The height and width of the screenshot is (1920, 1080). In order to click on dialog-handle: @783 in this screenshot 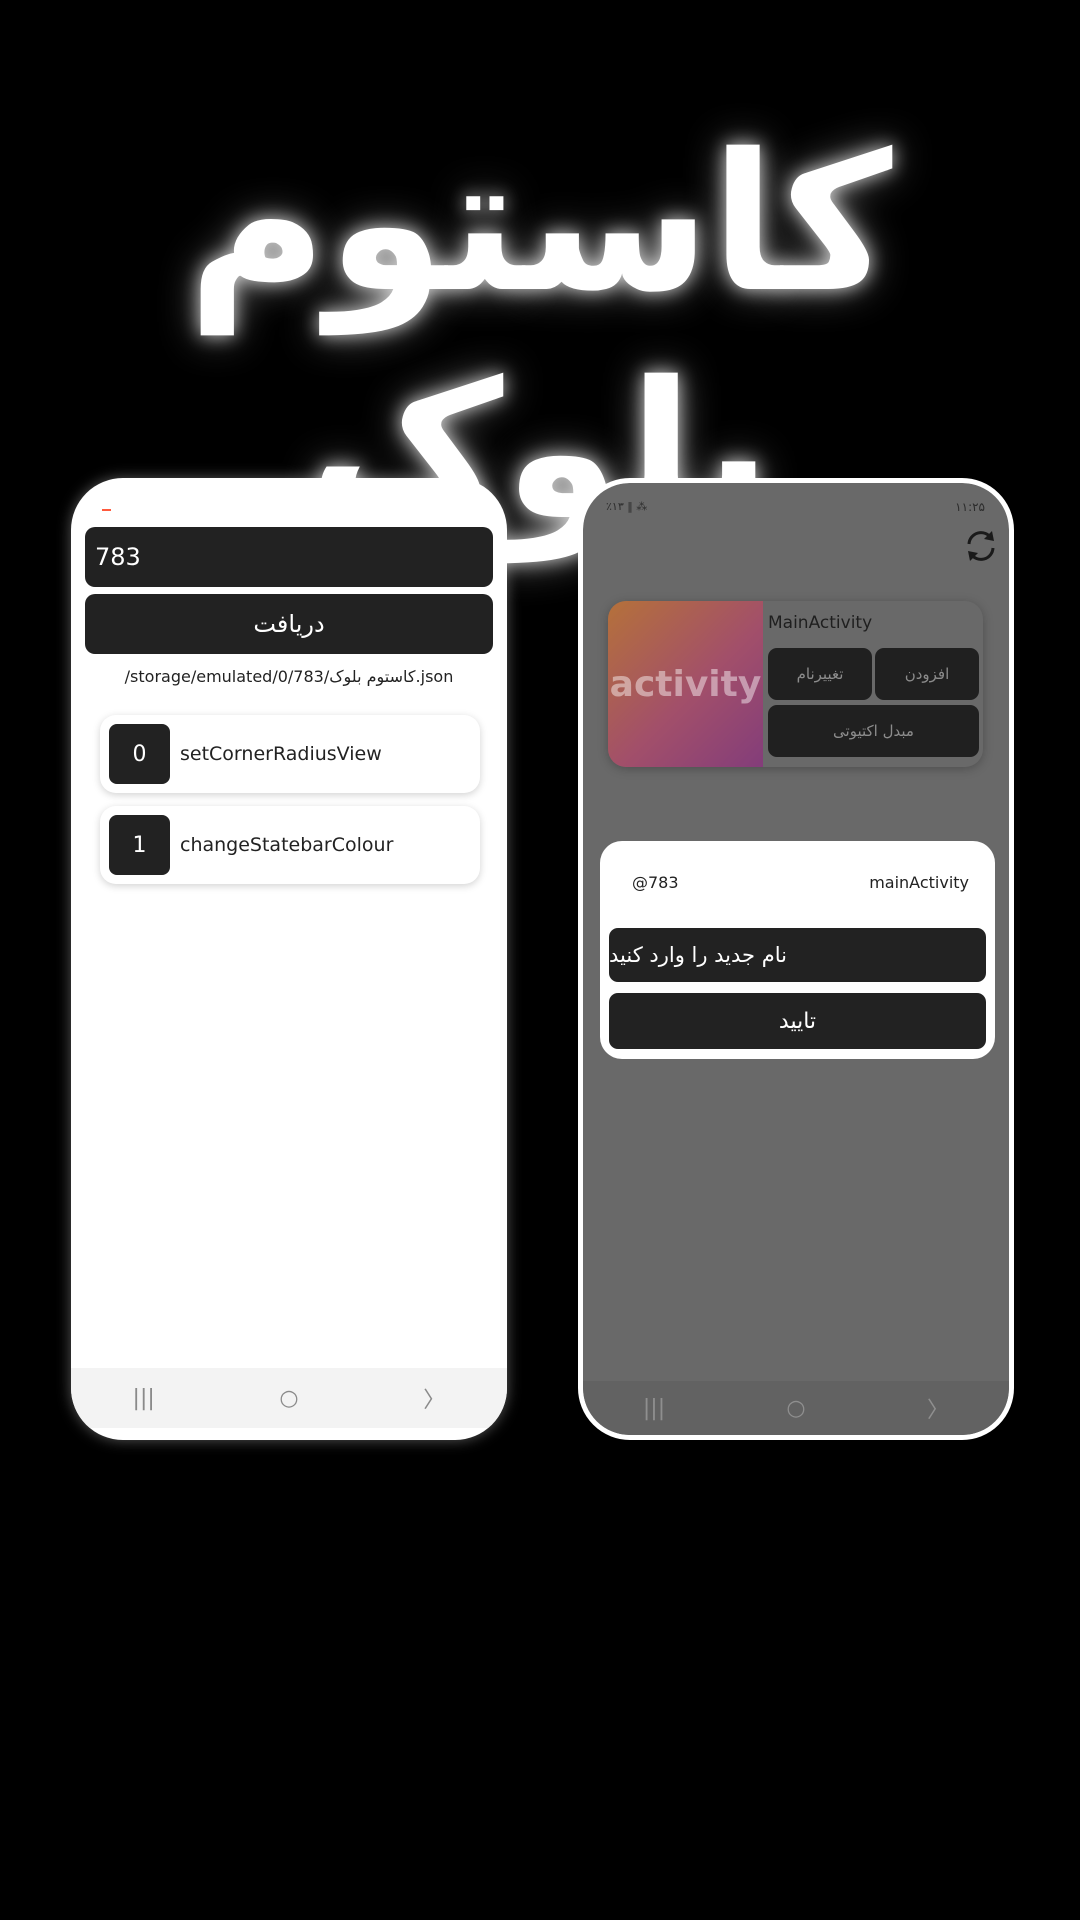, I will do `click(655, 882)`.